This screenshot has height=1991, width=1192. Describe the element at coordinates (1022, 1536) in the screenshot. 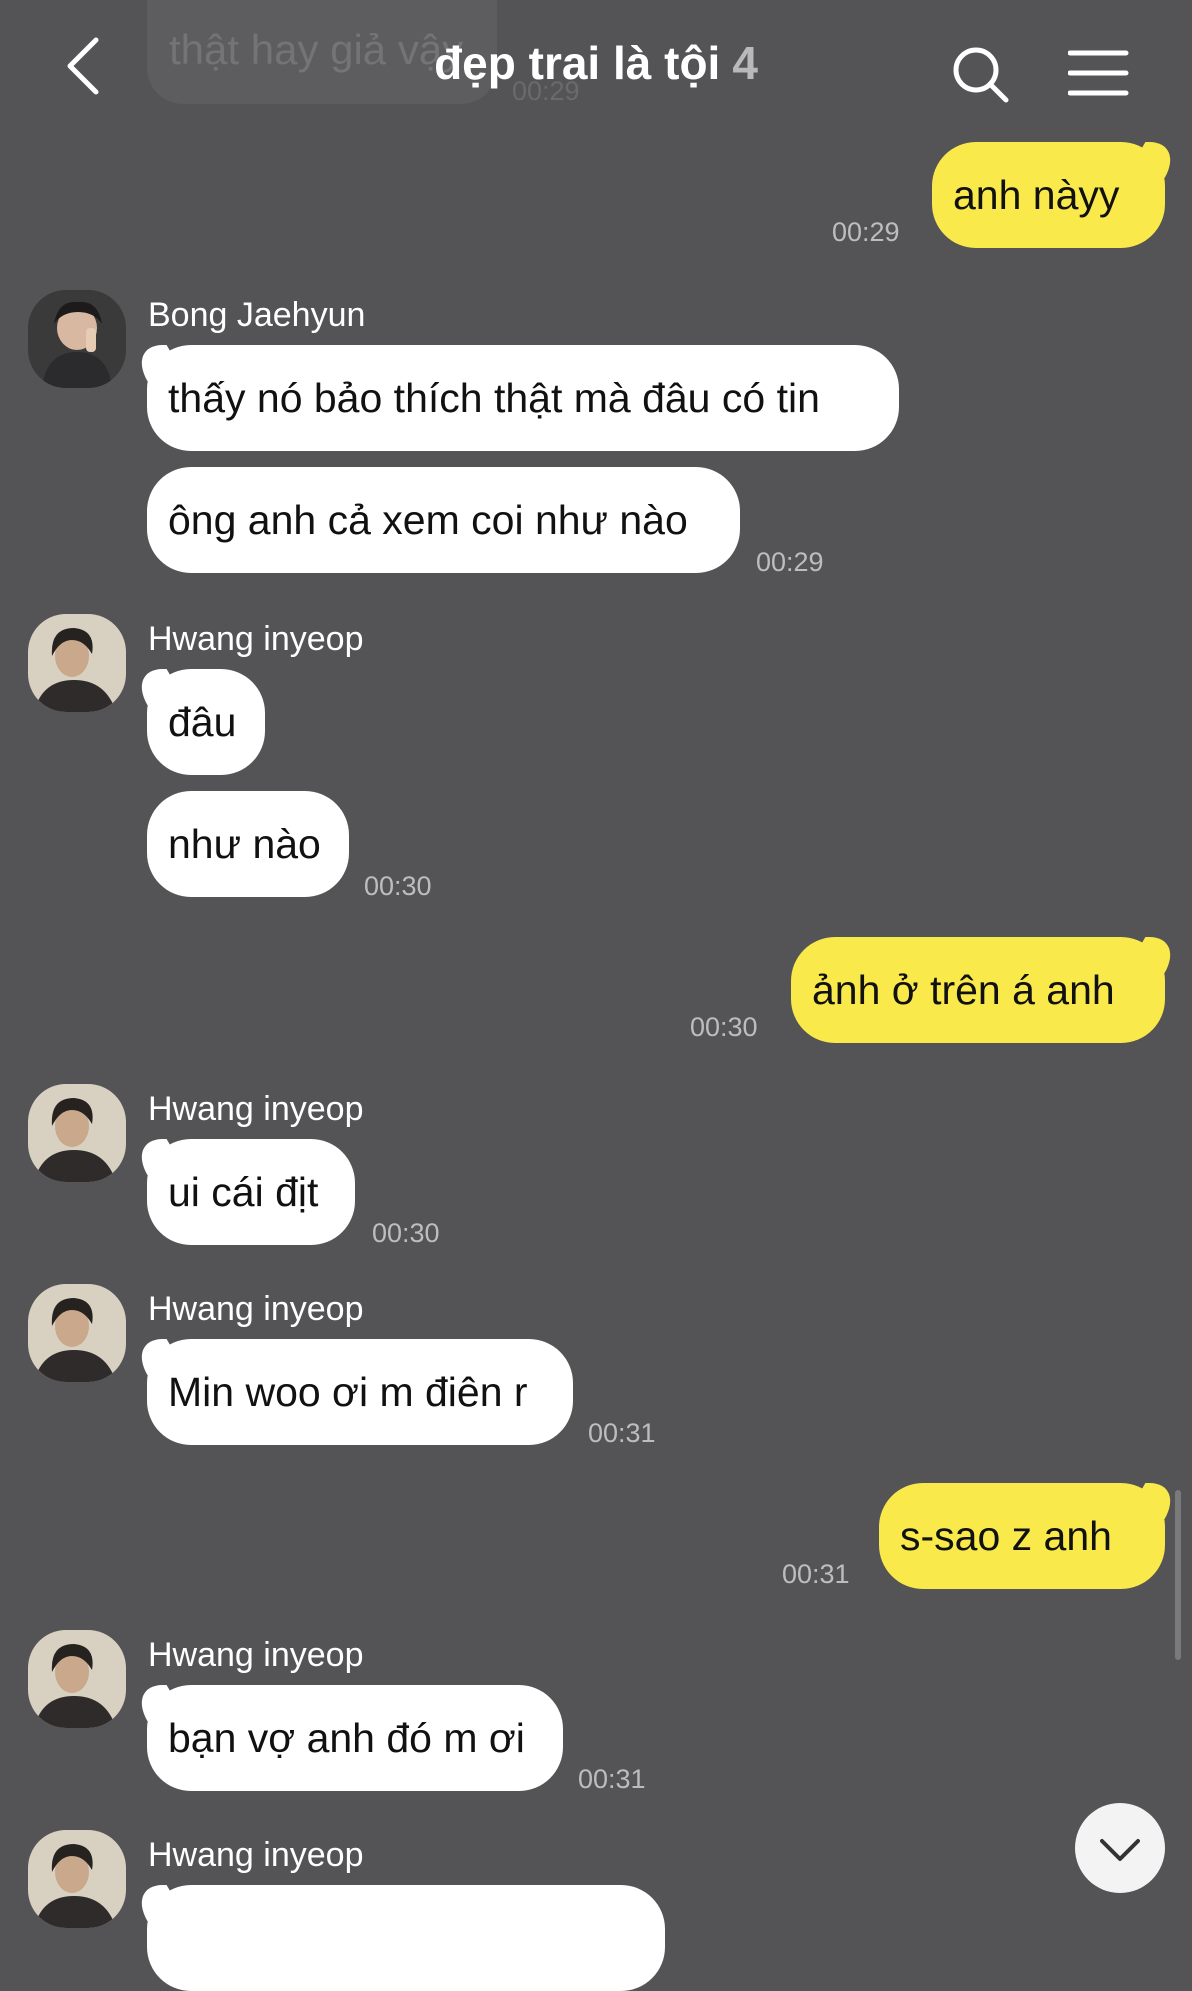

I see `outgoing-message-bubble: s-sao z anh` at that location.